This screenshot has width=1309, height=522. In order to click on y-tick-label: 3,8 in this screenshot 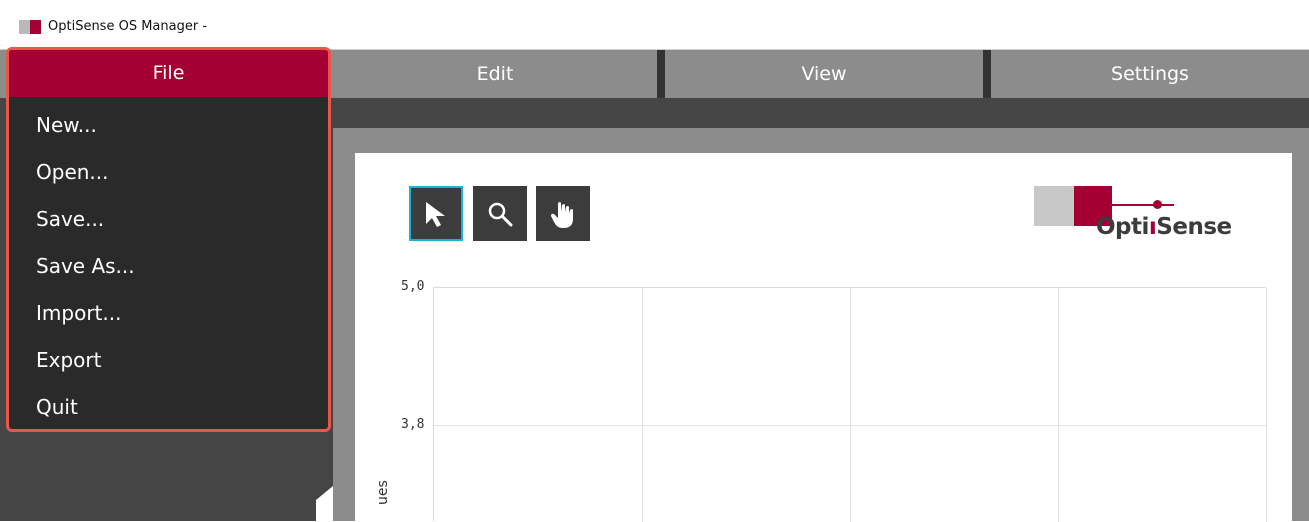, I will do `click(413, 424)`.